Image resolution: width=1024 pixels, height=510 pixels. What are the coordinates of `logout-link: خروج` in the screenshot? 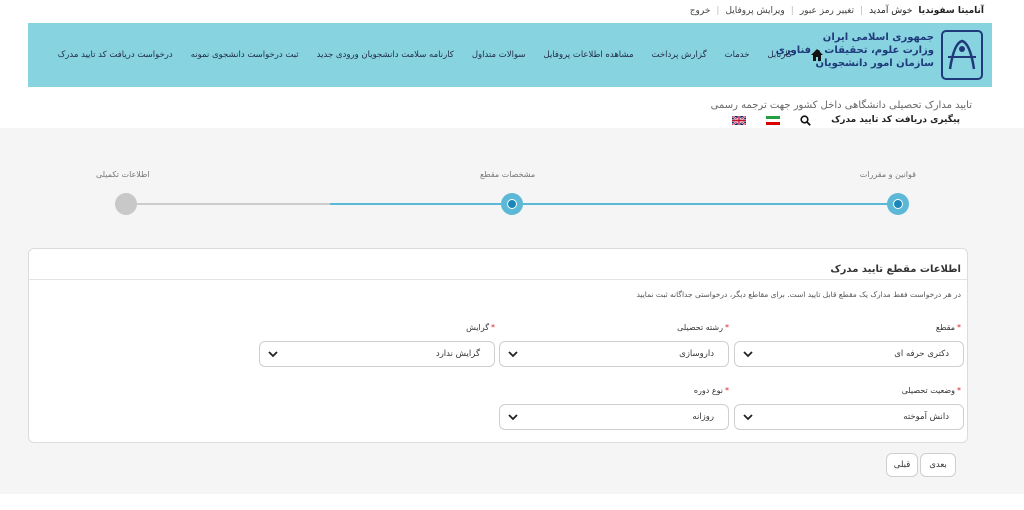 It's located at (700, 11).